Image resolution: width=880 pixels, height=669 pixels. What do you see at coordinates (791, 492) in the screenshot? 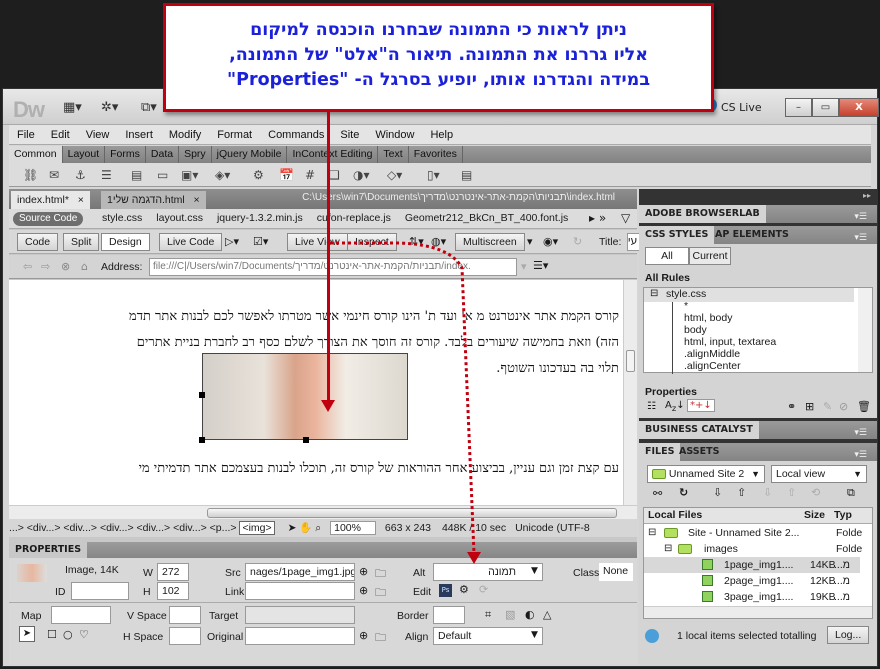
I see `check-in-icon: ⇧` at bounding box center [791, 492].